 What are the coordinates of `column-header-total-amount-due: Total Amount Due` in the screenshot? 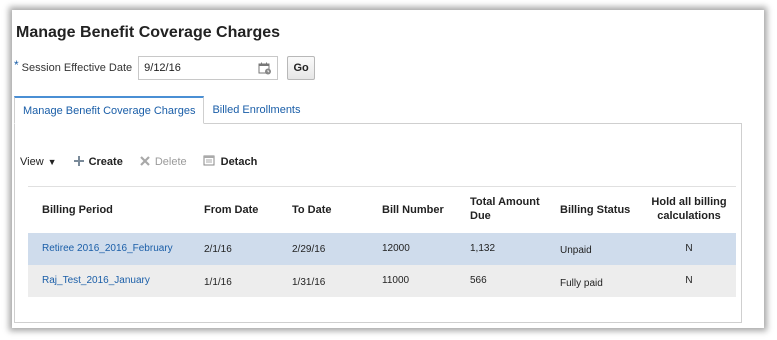 It's located at (505, 209).